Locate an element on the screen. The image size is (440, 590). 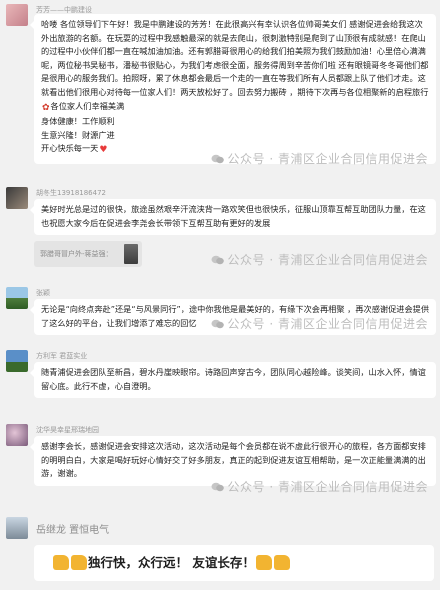
message-text: ✿各位家人们幸福美满 is located at coordinates (235, 108).